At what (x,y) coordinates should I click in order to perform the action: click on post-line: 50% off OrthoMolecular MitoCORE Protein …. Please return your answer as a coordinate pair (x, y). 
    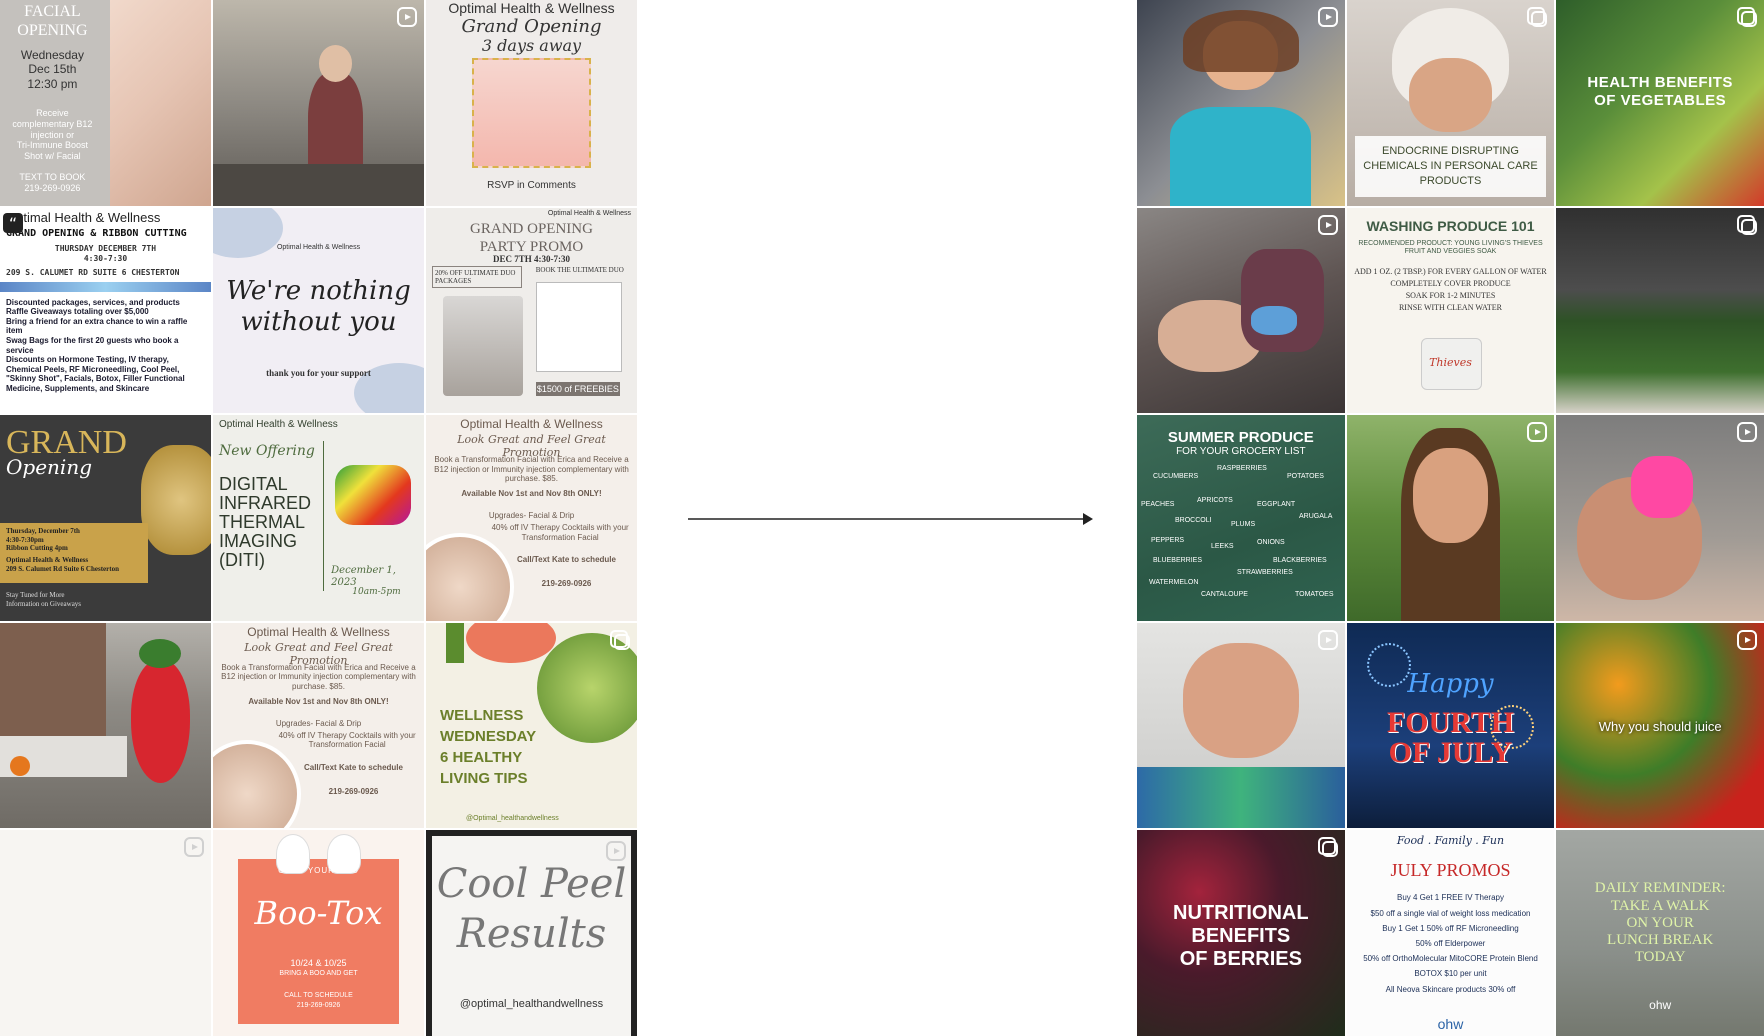
    Looking at the image, I should click on (1450, 959).